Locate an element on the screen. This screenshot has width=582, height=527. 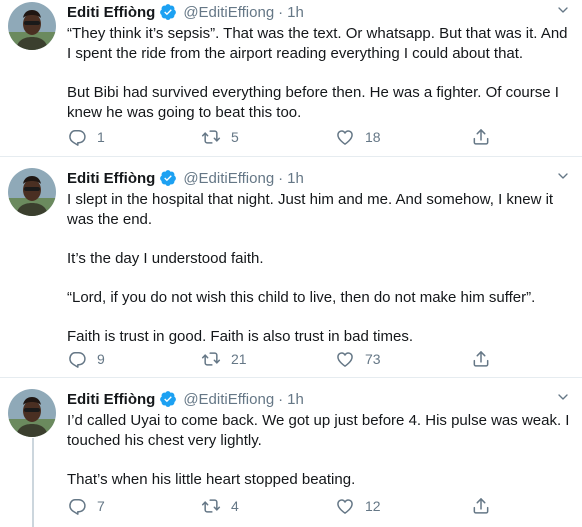
reply-count: 1 is located at coordinates (101, 137).